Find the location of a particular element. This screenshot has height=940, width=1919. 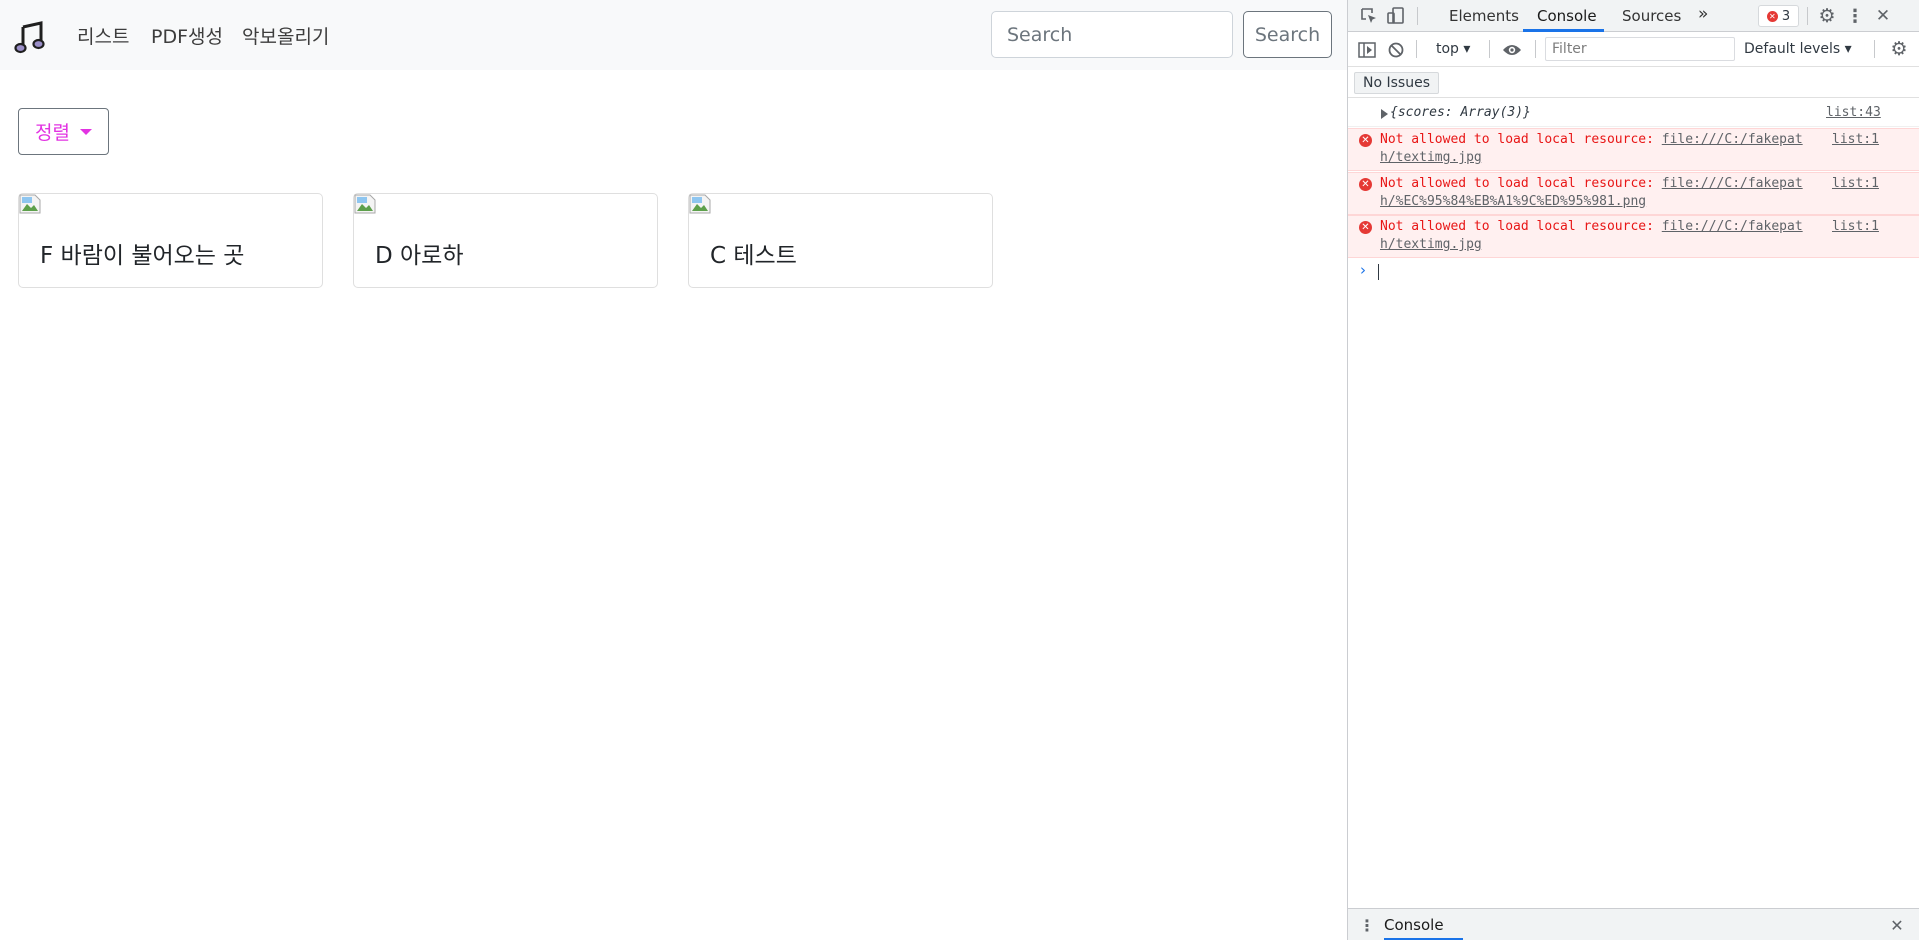

nav-link-pdf: PDF생성 is located at coordinates (187, 35).